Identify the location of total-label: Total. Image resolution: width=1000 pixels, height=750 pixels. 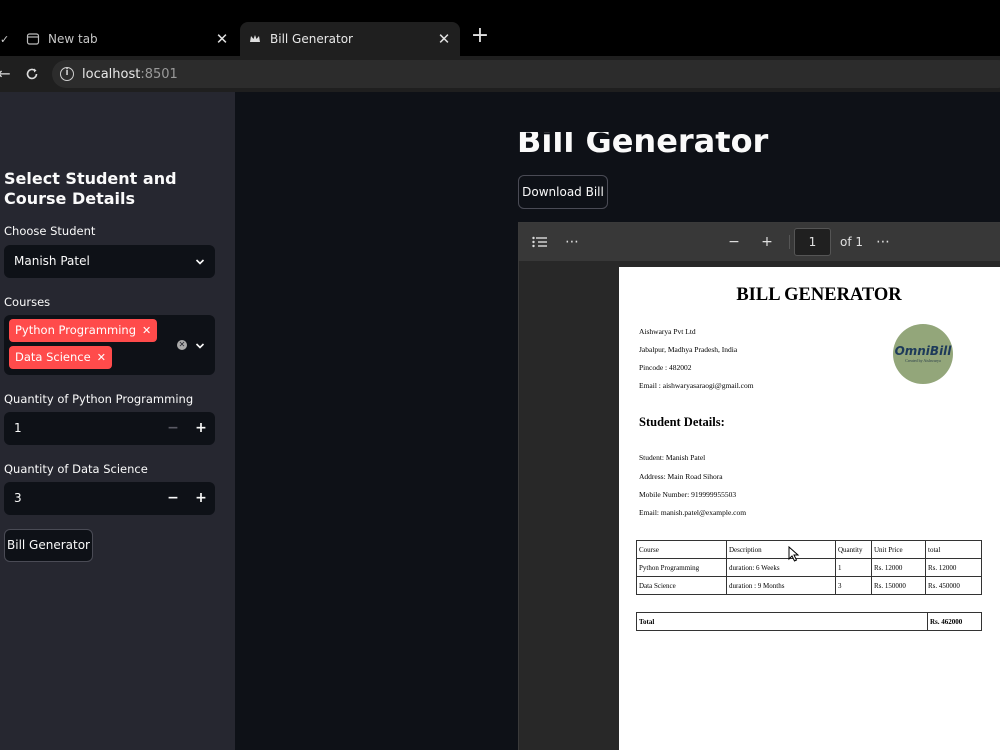
(782, 621).